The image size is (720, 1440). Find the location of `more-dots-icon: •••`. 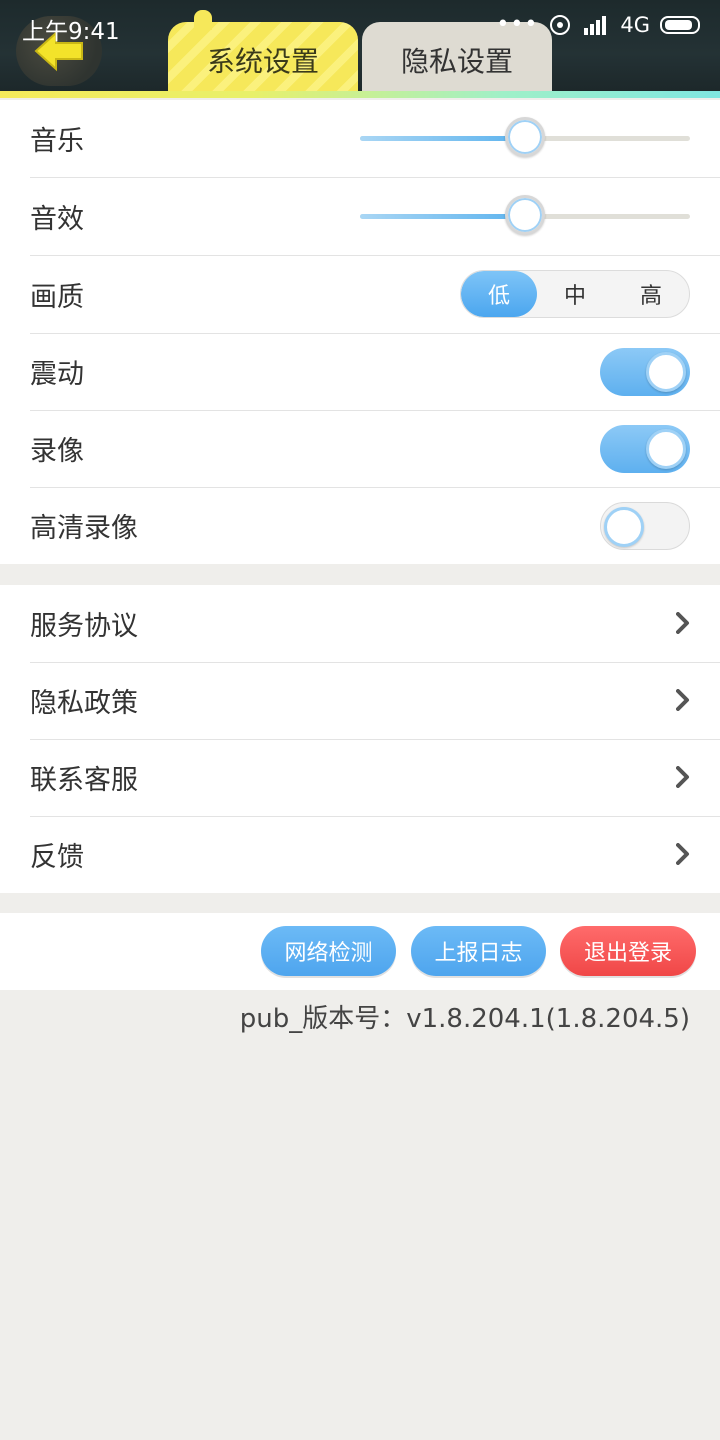

more-dots-icon: ••• is located at coordinates (517, 24).